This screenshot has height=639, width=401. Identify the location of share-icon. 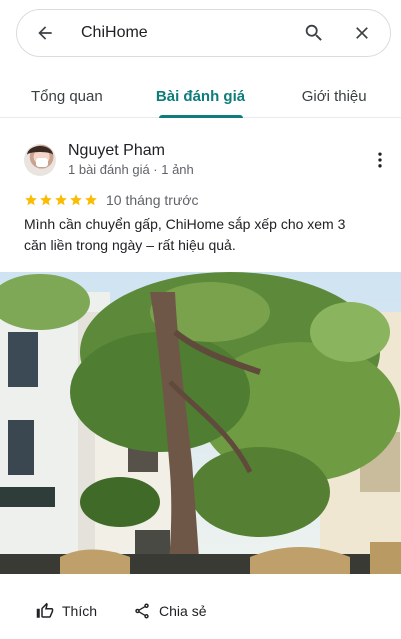
(142, 611).